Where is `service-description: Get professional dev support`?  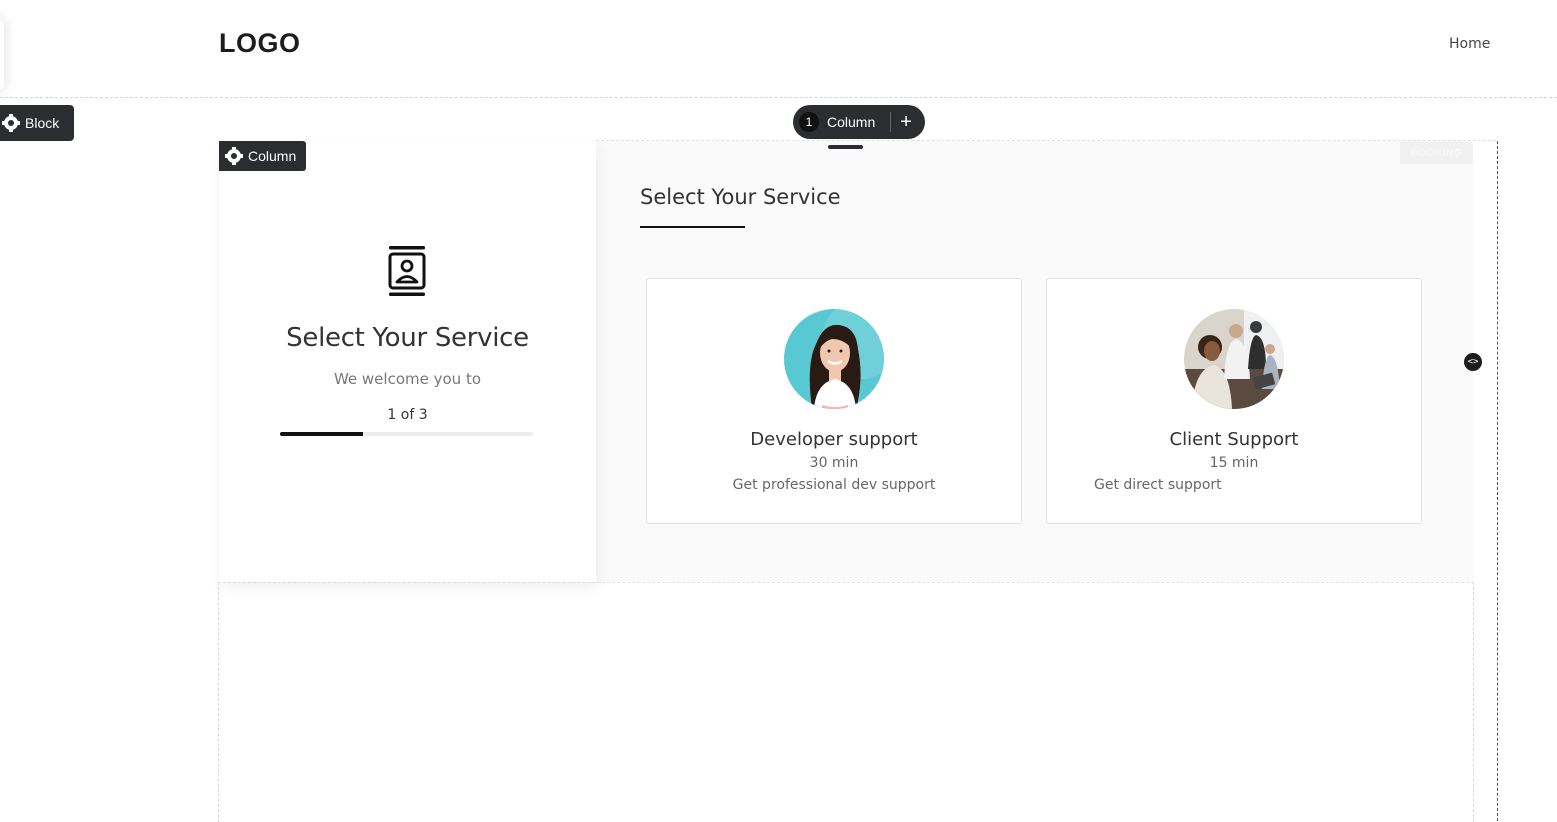
service-description: Get professional dev support is located at coordinates (834, 485).